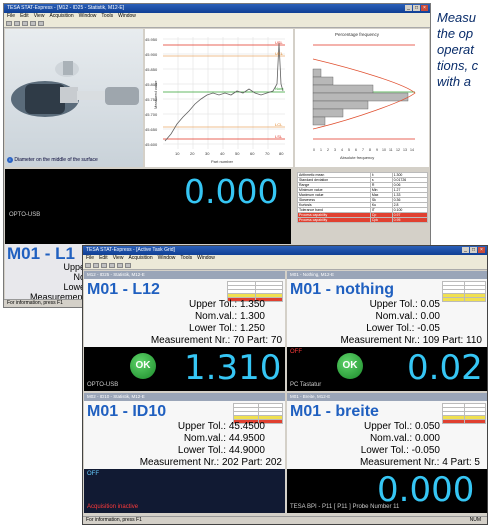  Describe the element at coordinates (285, 266) in the screenshot. I see `front-toolbar` at that location.